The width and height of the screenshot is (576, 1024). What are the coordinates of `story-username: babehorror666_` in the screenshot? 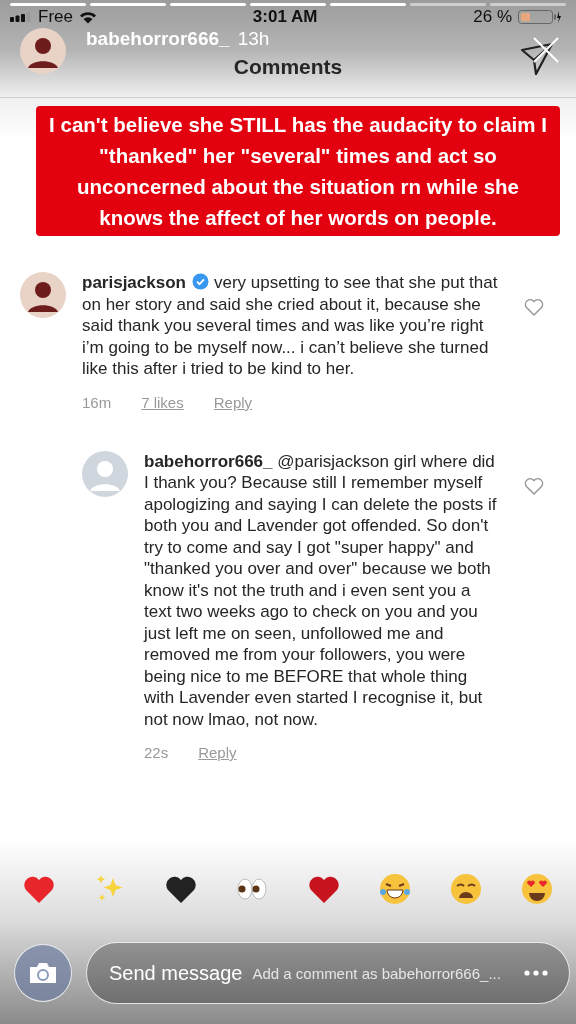 It's located at (158, 39).